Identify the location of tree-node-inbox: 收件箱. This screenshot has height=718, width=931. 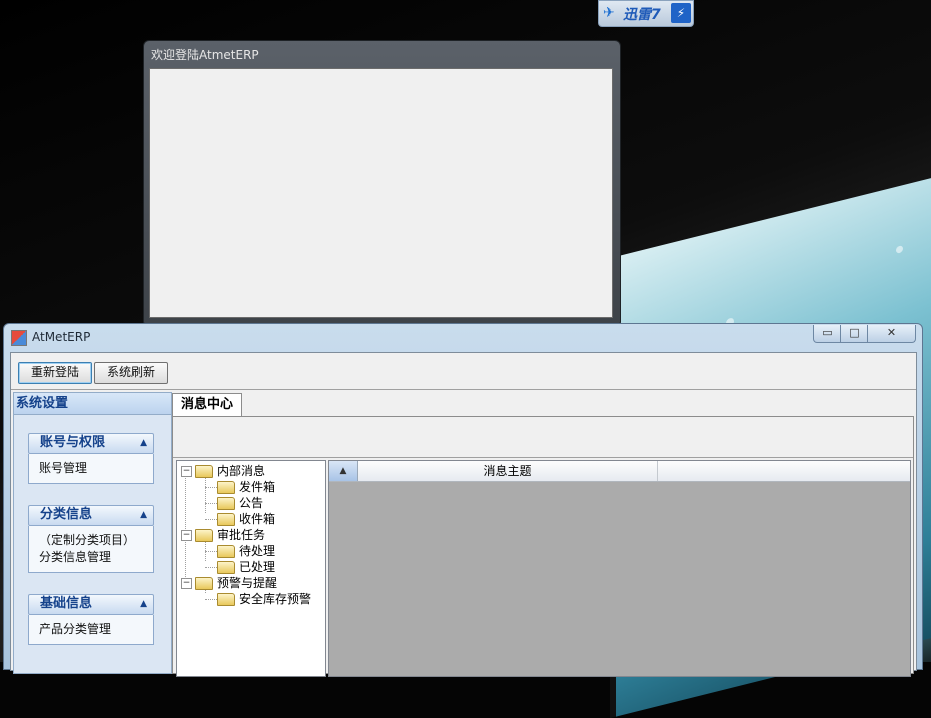
(246, 519).